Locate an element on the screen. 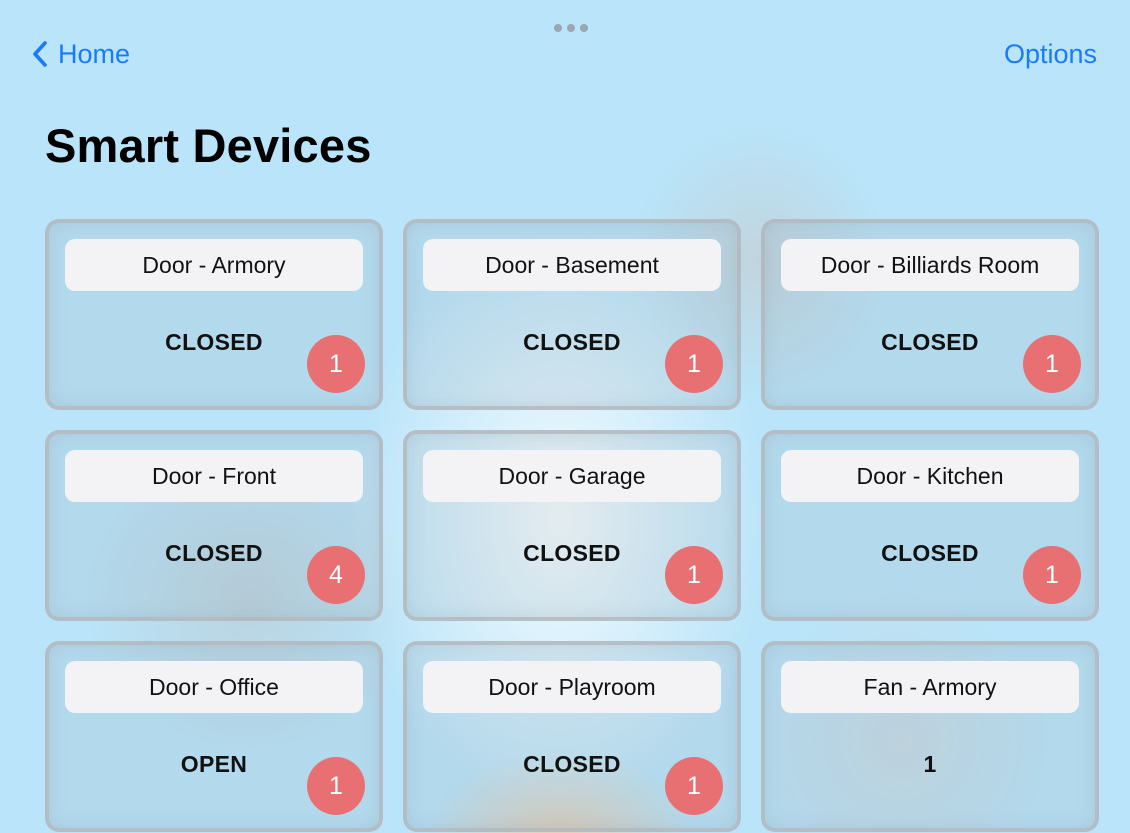 This screenshot has height=833, width=1130. options-button: Options is located at coordinates (1050, 54).